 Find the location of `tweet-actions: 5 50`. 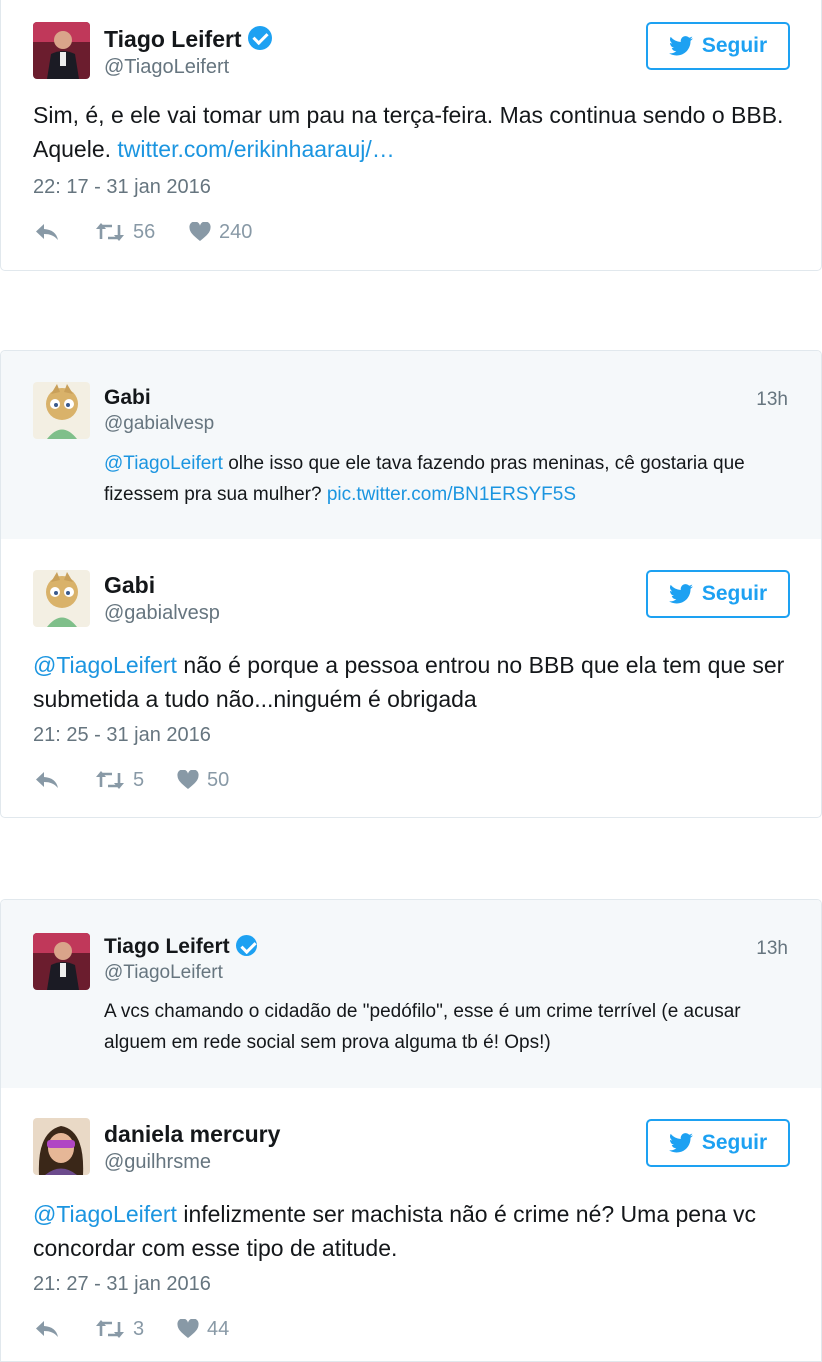

tweet-actions: 5 50 is located at coordinates (132, 780).